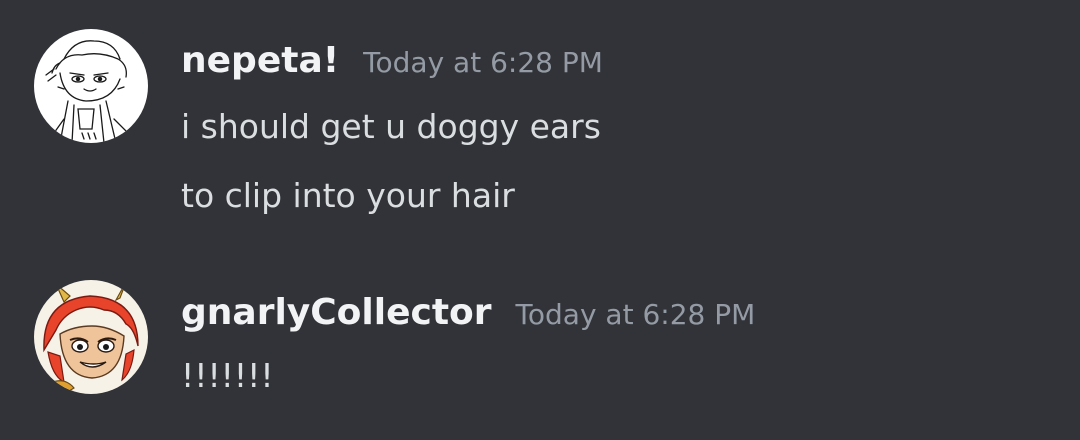  Describe the element at coordinates (260, 60) in the screenshot. I see `username: nepeta!` at that location.